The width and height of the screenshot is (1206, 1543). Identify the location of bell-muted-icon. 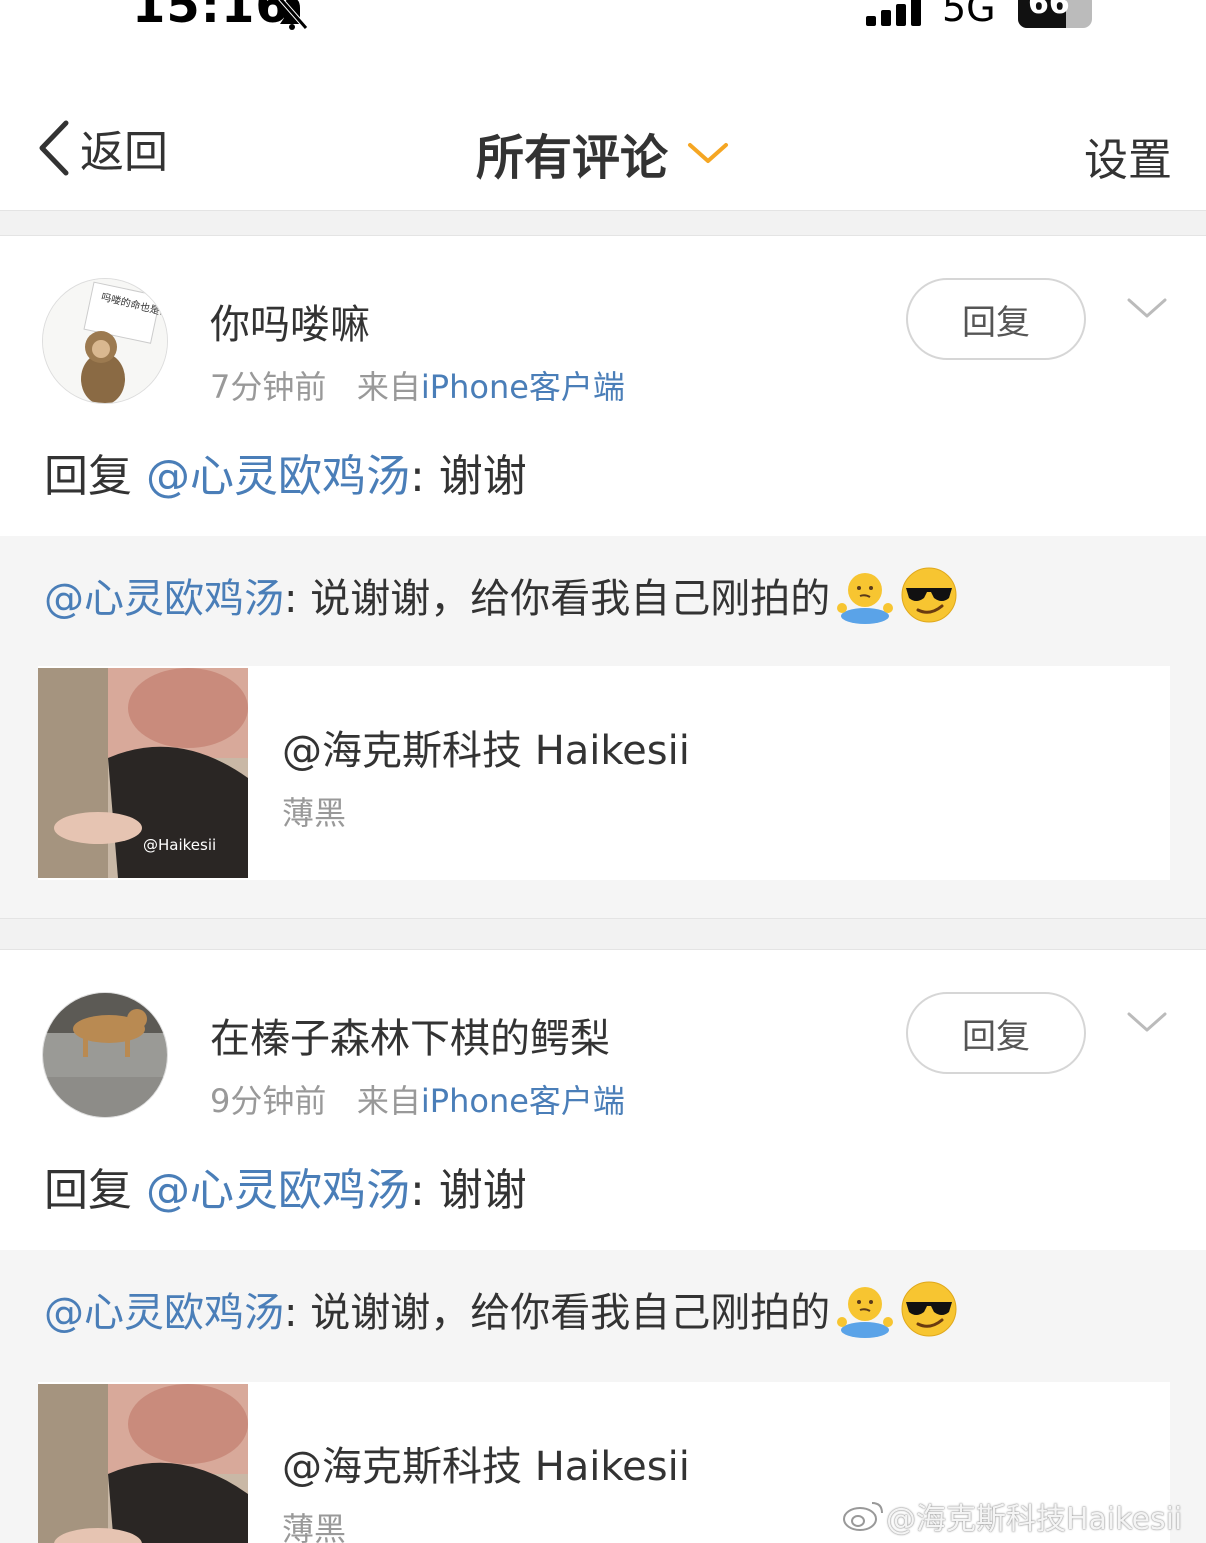
(293, 15).